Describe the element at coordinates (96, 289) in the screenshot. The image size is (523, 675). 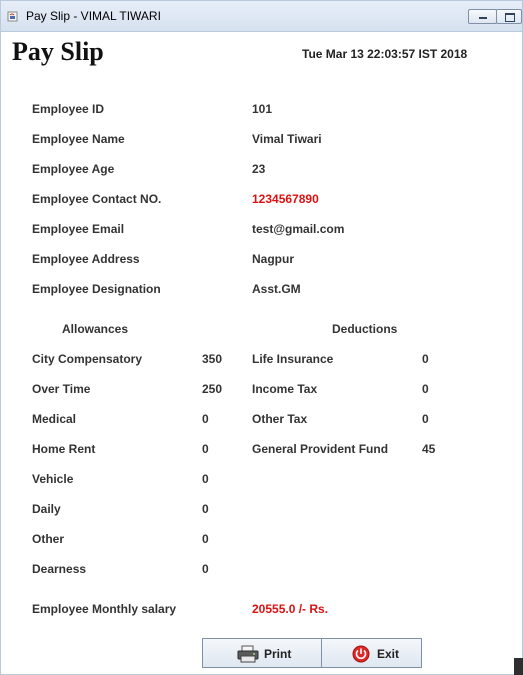
I see `employee-designation-label: Employee Designation` at that location.